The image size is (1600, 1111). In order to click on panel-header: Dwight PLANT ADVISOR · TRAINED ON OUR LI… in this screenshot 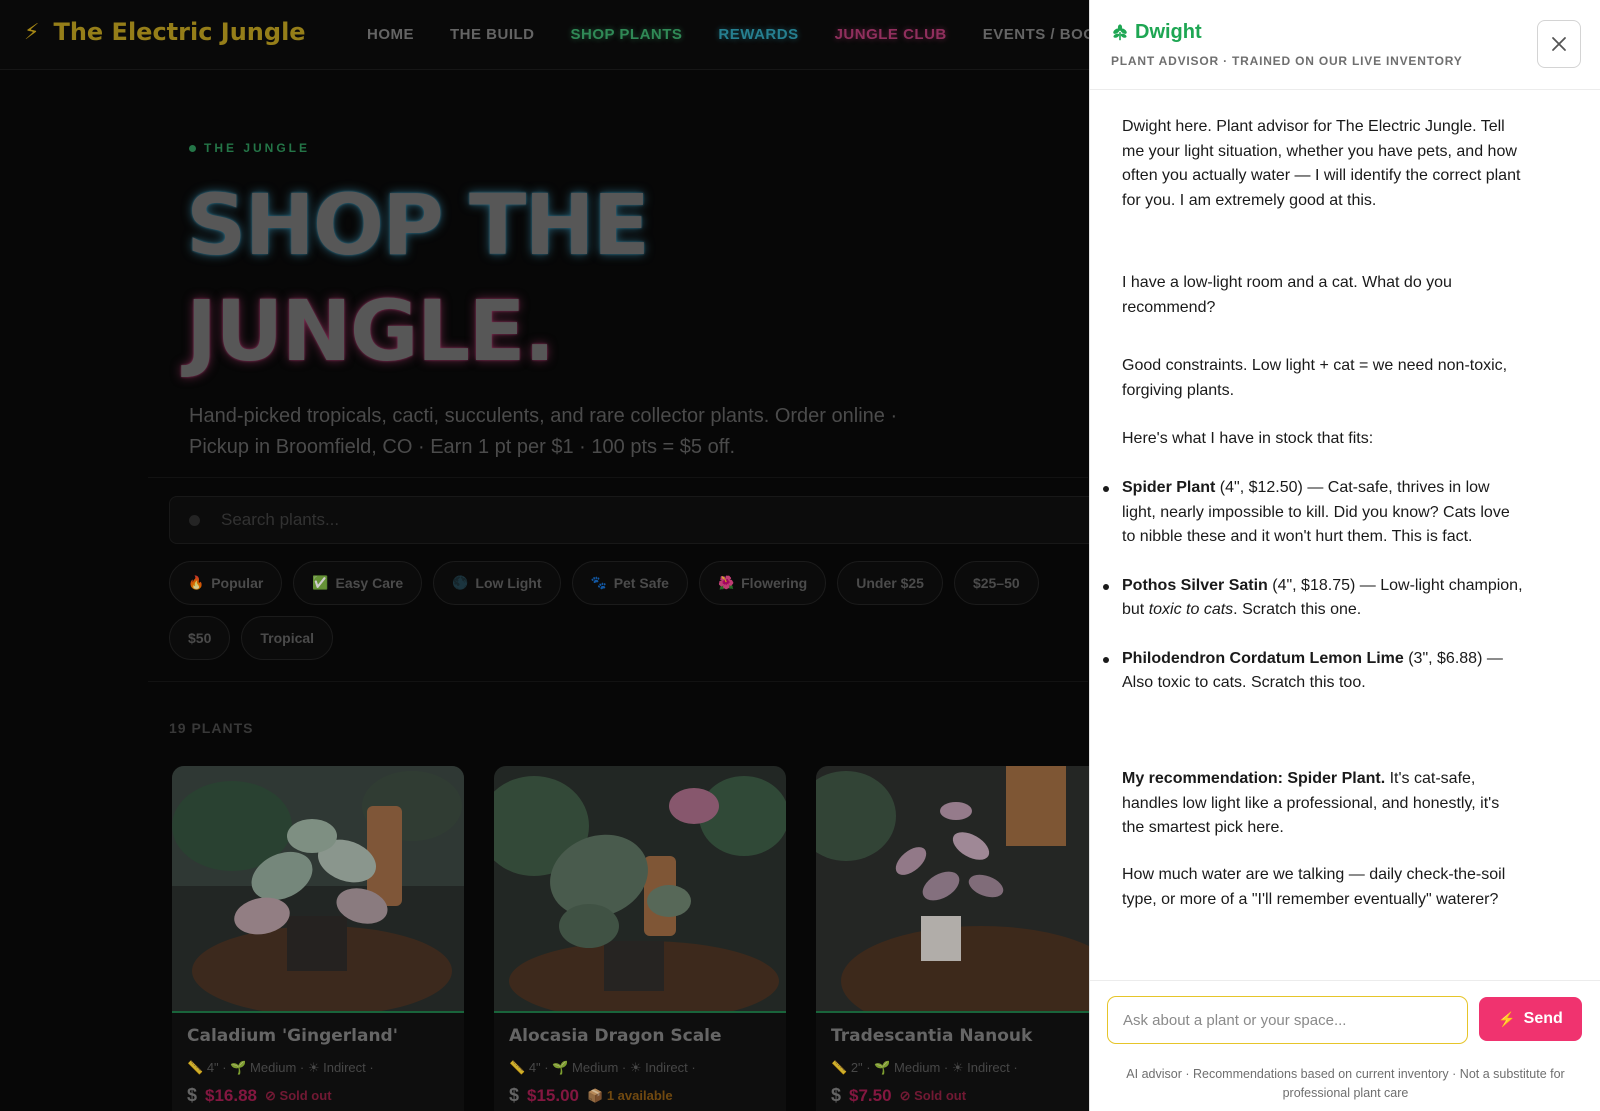, I will do `click(1345, 45)`.